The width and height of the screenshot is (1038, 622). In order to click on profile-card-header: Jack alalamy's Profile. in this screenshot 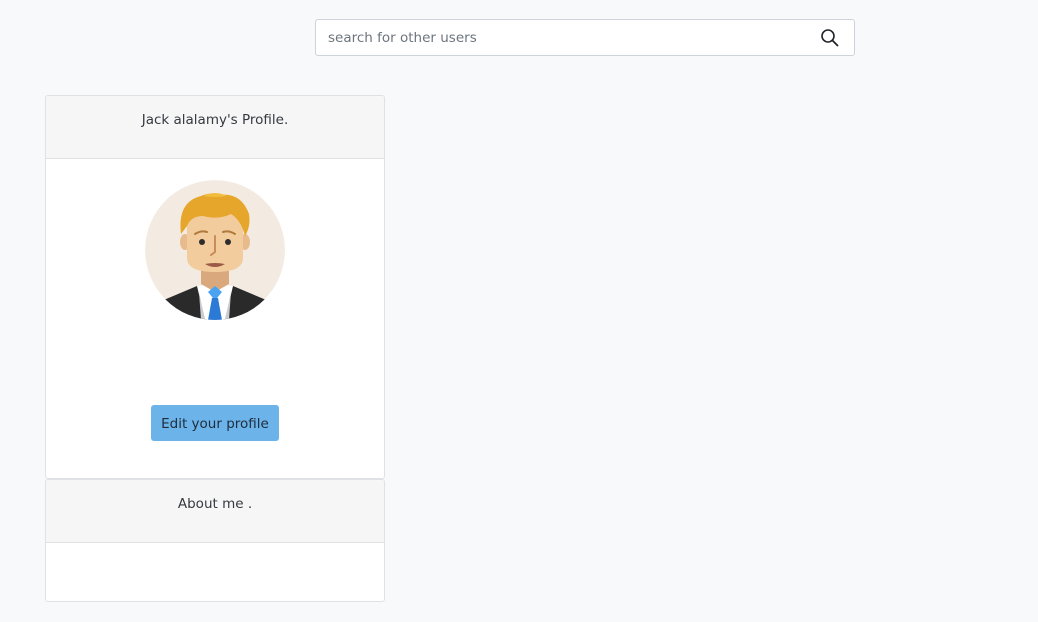, I will do `click(215, 127)`.